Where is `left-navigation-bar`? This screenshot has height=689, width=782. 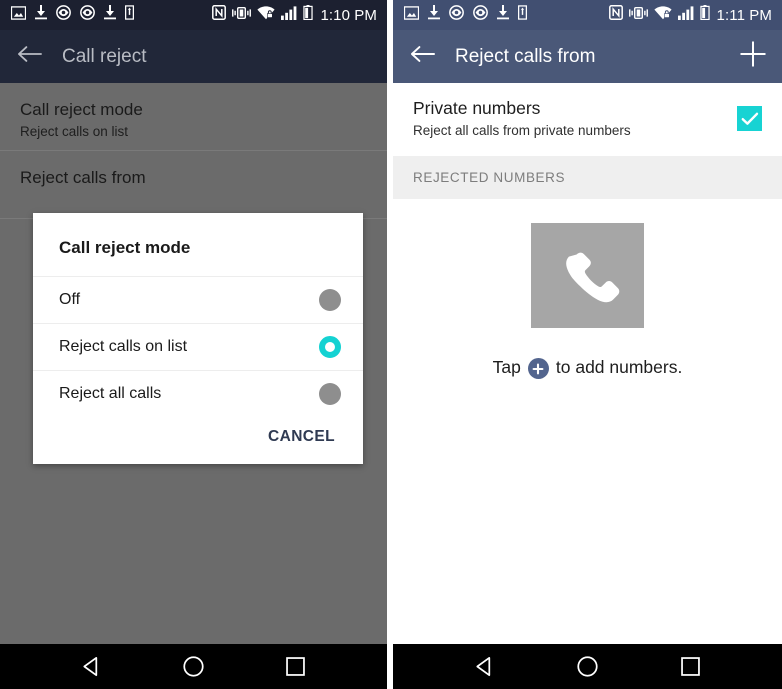 left-navigation-bar is located at coordinates (193, 666).